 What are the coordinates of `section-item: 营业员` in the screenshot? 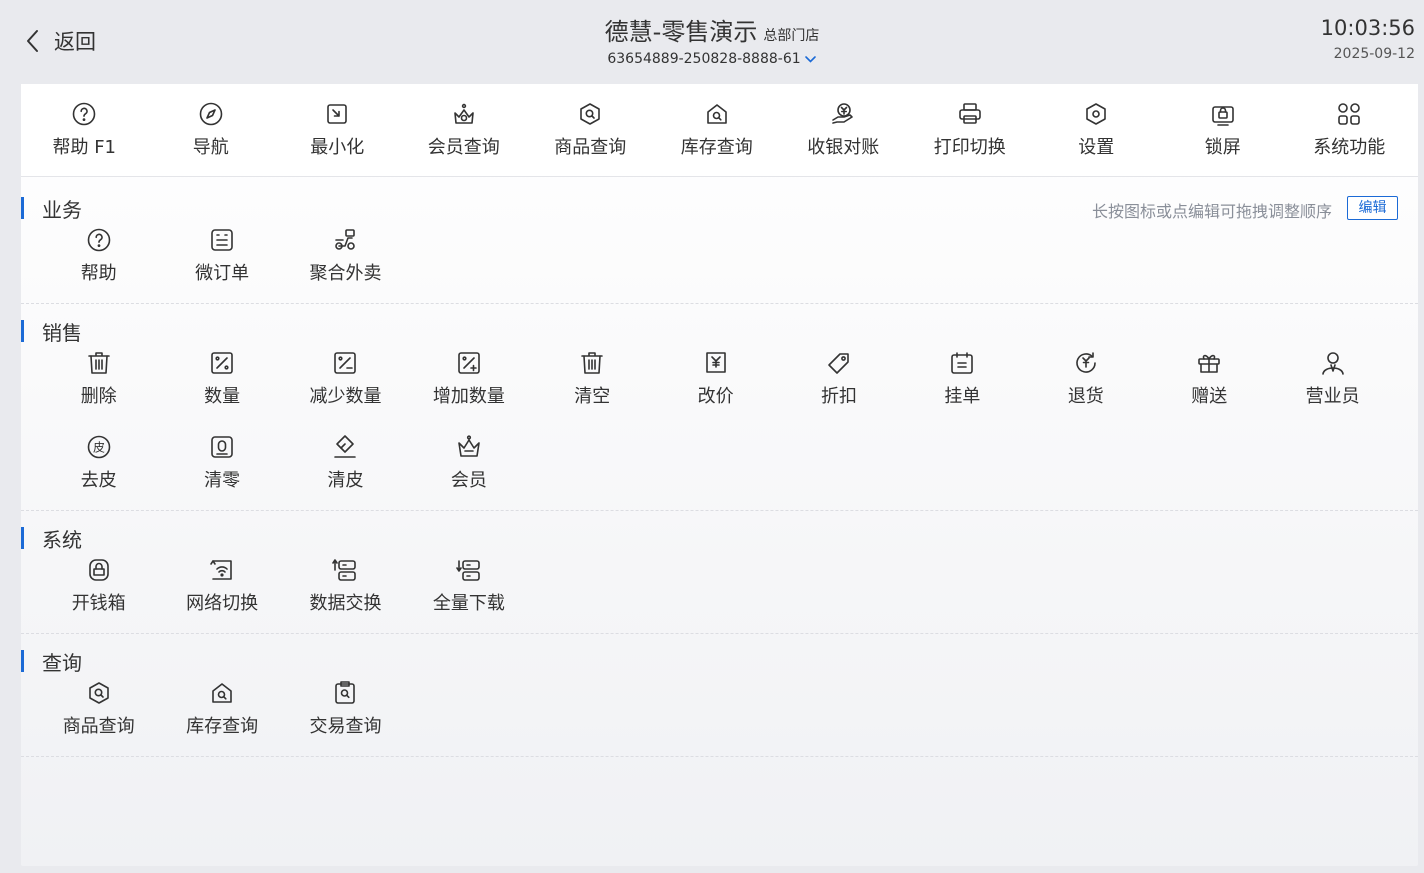 It's located at (1332, 384).